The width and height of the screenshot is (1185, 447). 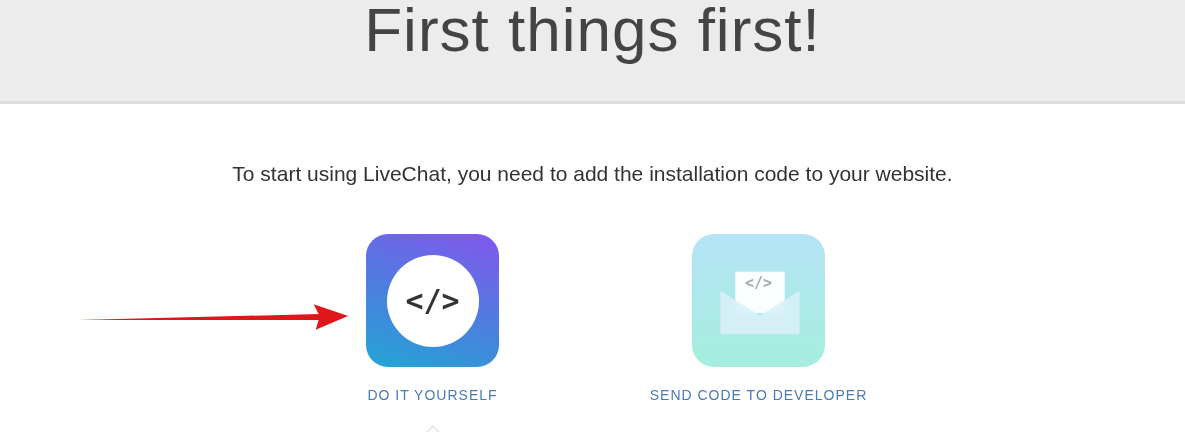 I want to click on option-link: DO IT YOURSELF, so click(x=432, y=395).